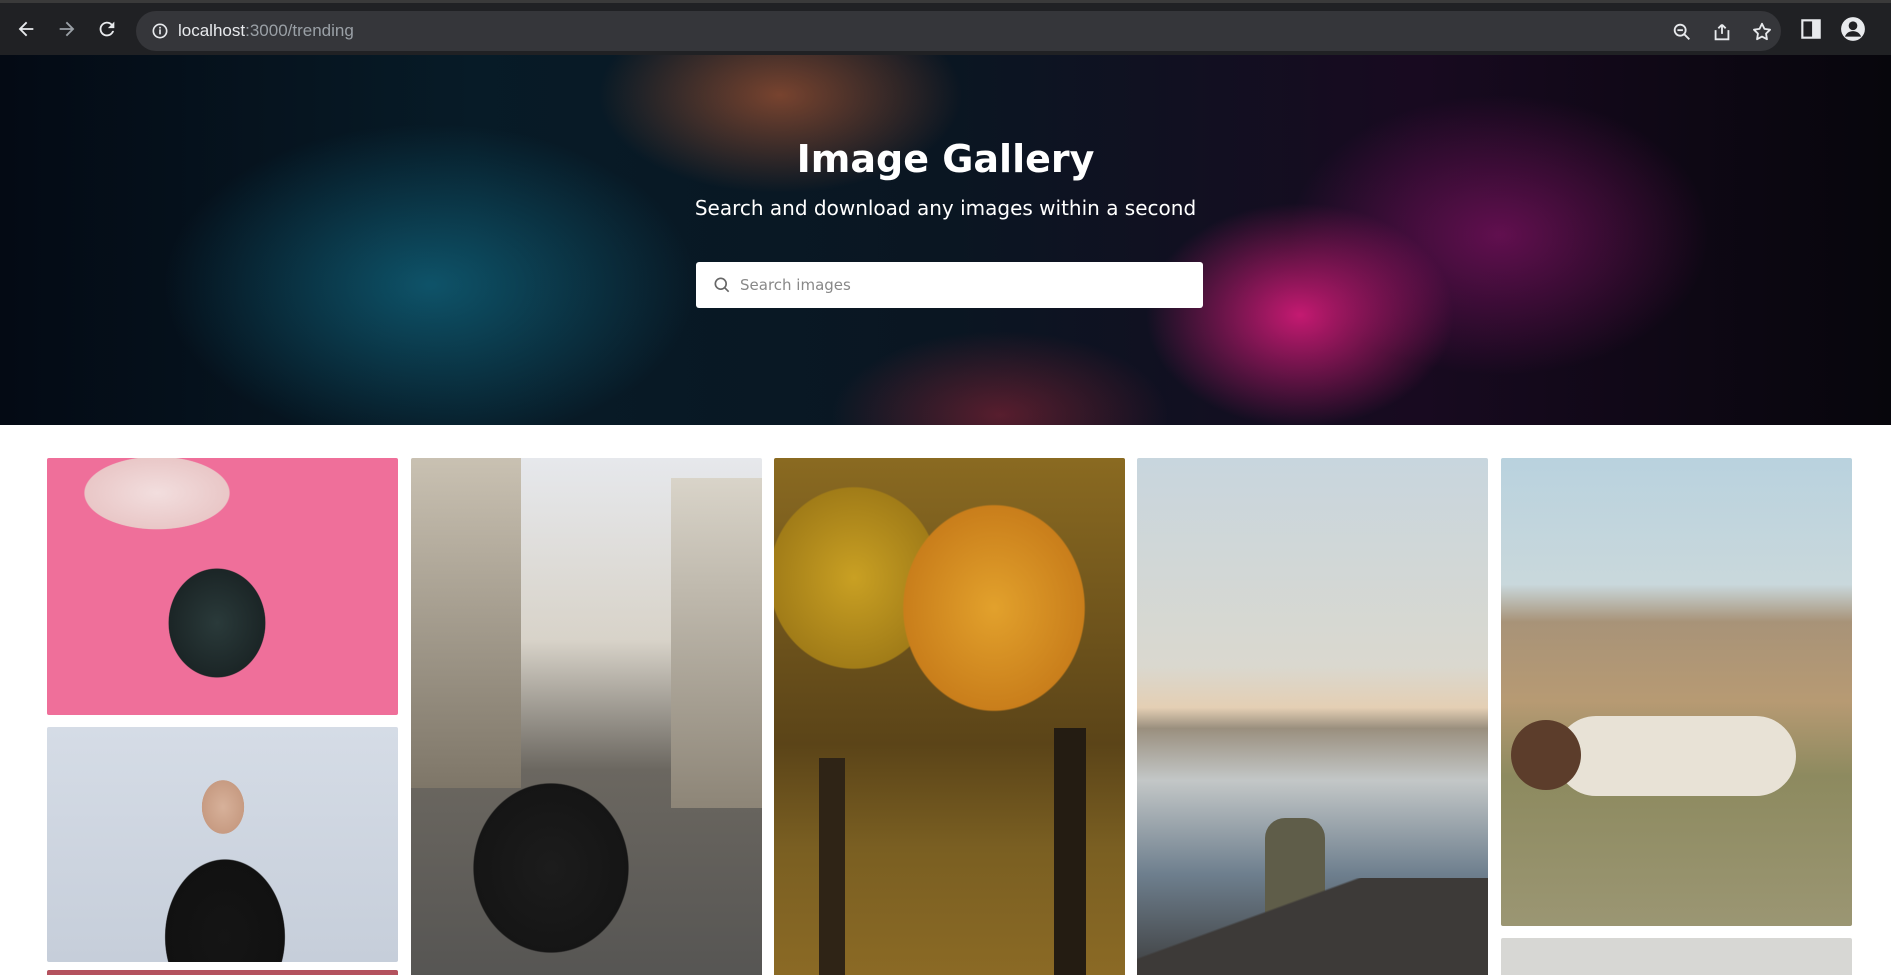 This screenshot has width=1891, height=975. Describe the element at coordinates (965, 285) in the screenshot. I see `search-input` at that location.